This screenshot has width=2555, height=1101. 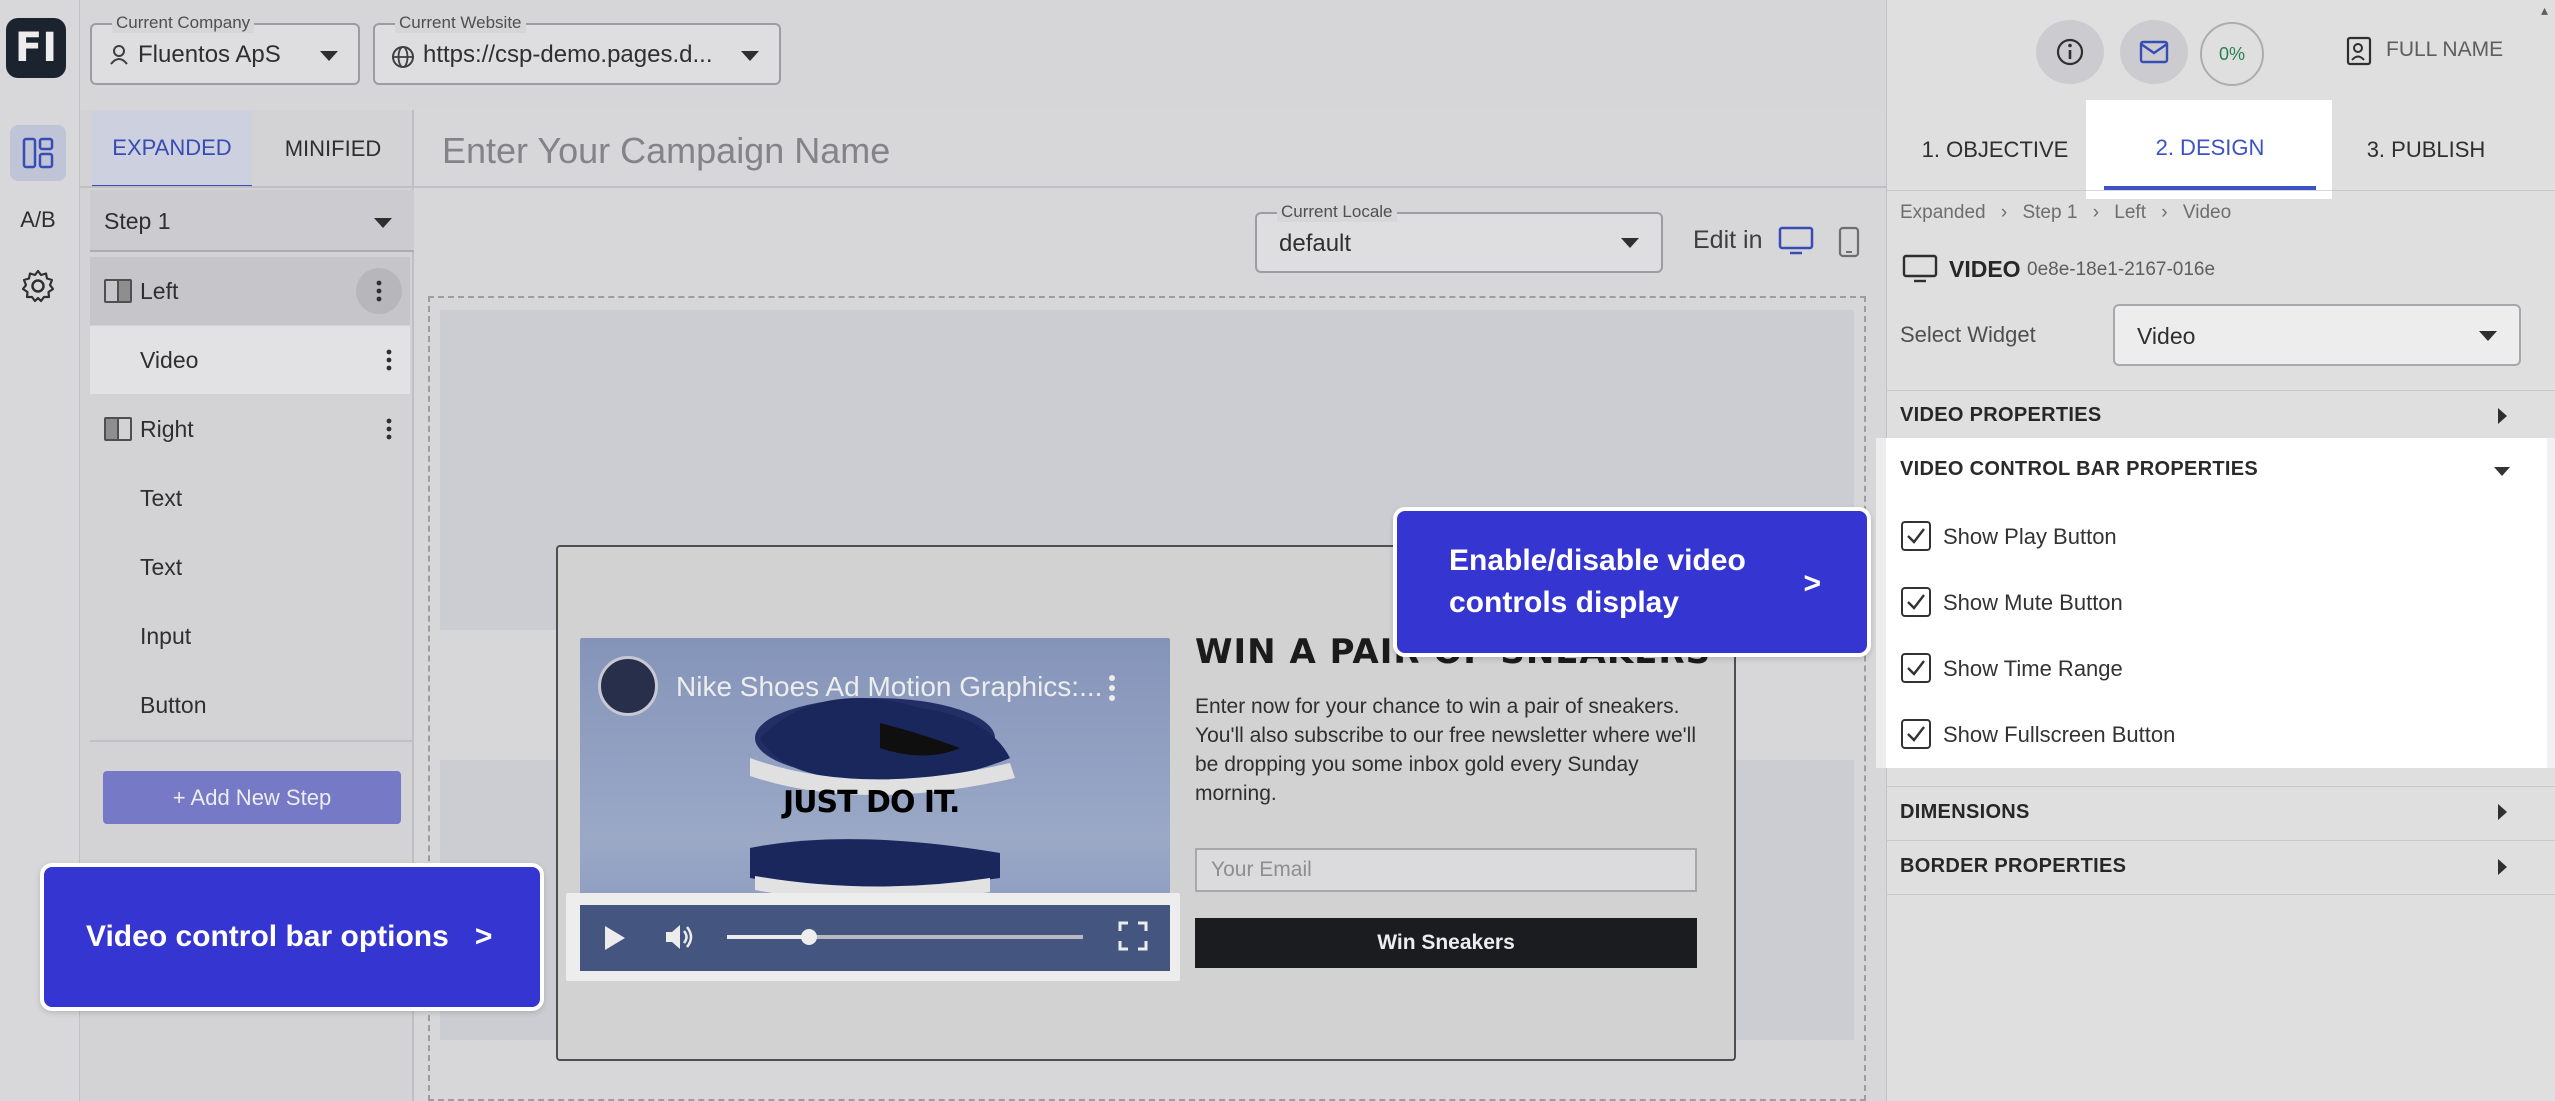 What do you see at coordinates (1968, 334) in the screenshot?
I see `select-widget-label: Select Widget` at bounding box center [1968, 334].